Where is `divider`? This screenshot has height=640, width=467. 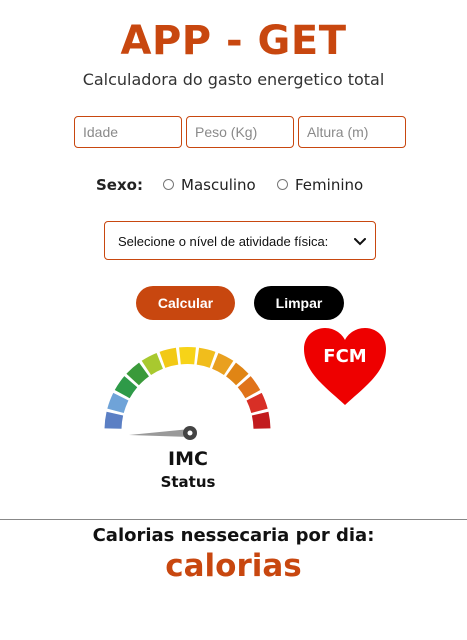
divider is located at coordinates (233, 519).